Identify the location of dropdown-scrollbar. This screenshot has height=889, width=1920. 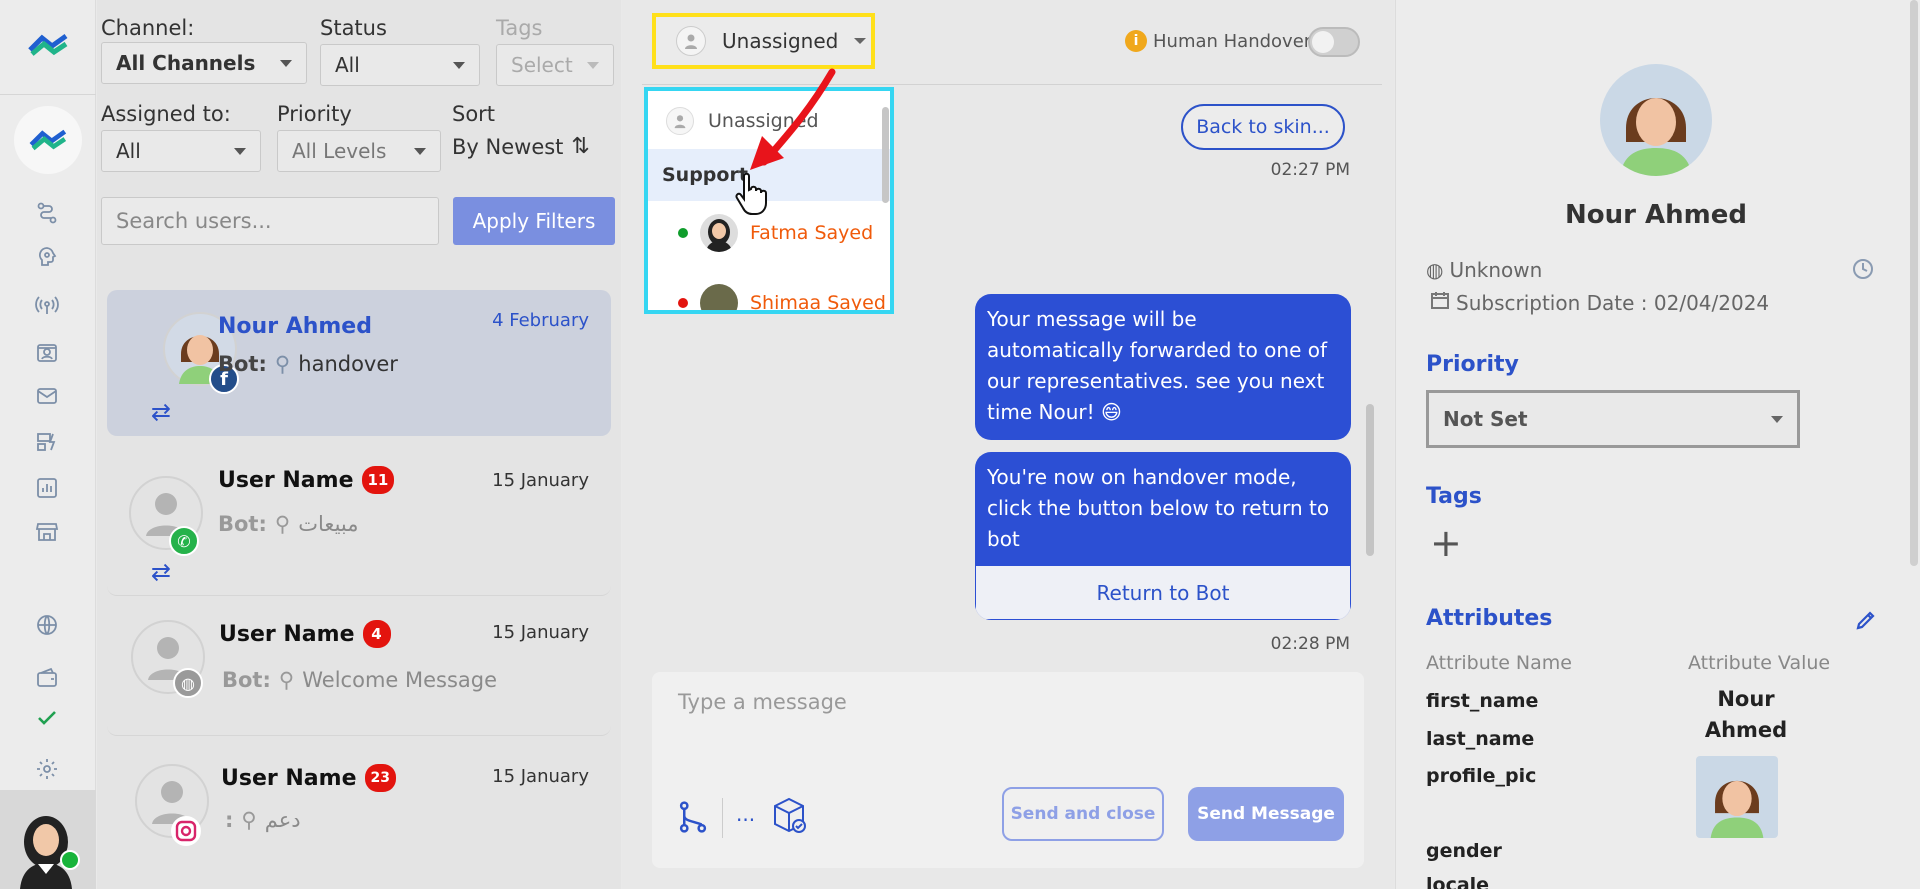
(885, 155).